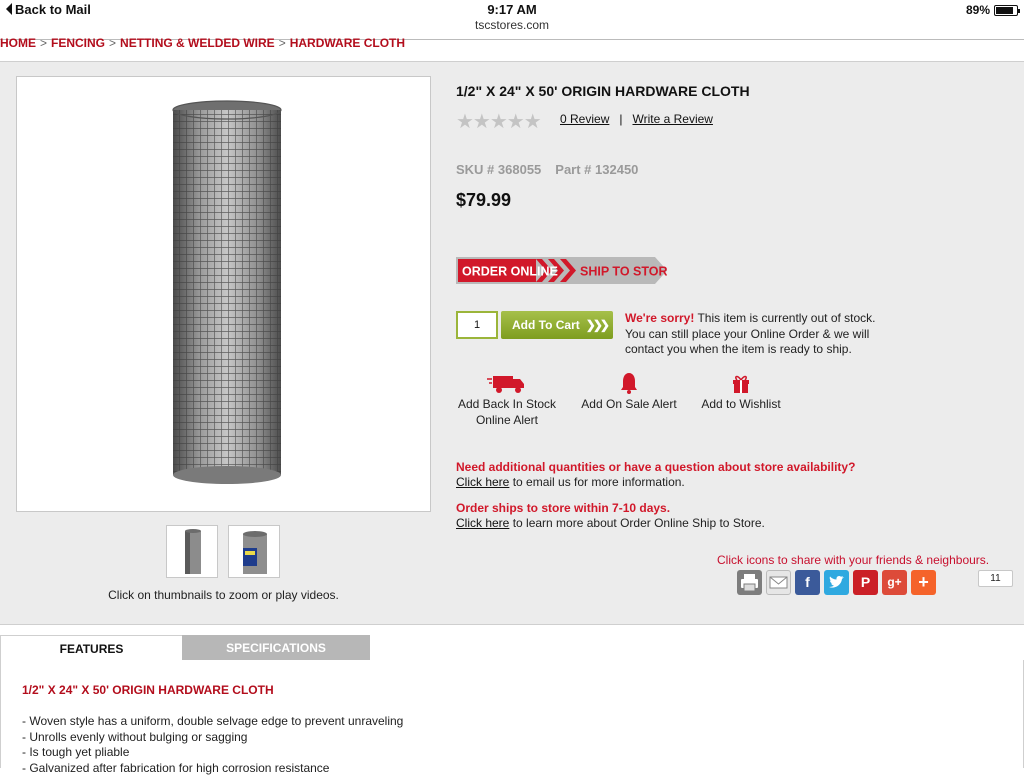 The image size is (1024, 776). What do you see at coordinates (836, 582) in the screenshot?
I see `twitter-icon` at bounding box center [836, 582].